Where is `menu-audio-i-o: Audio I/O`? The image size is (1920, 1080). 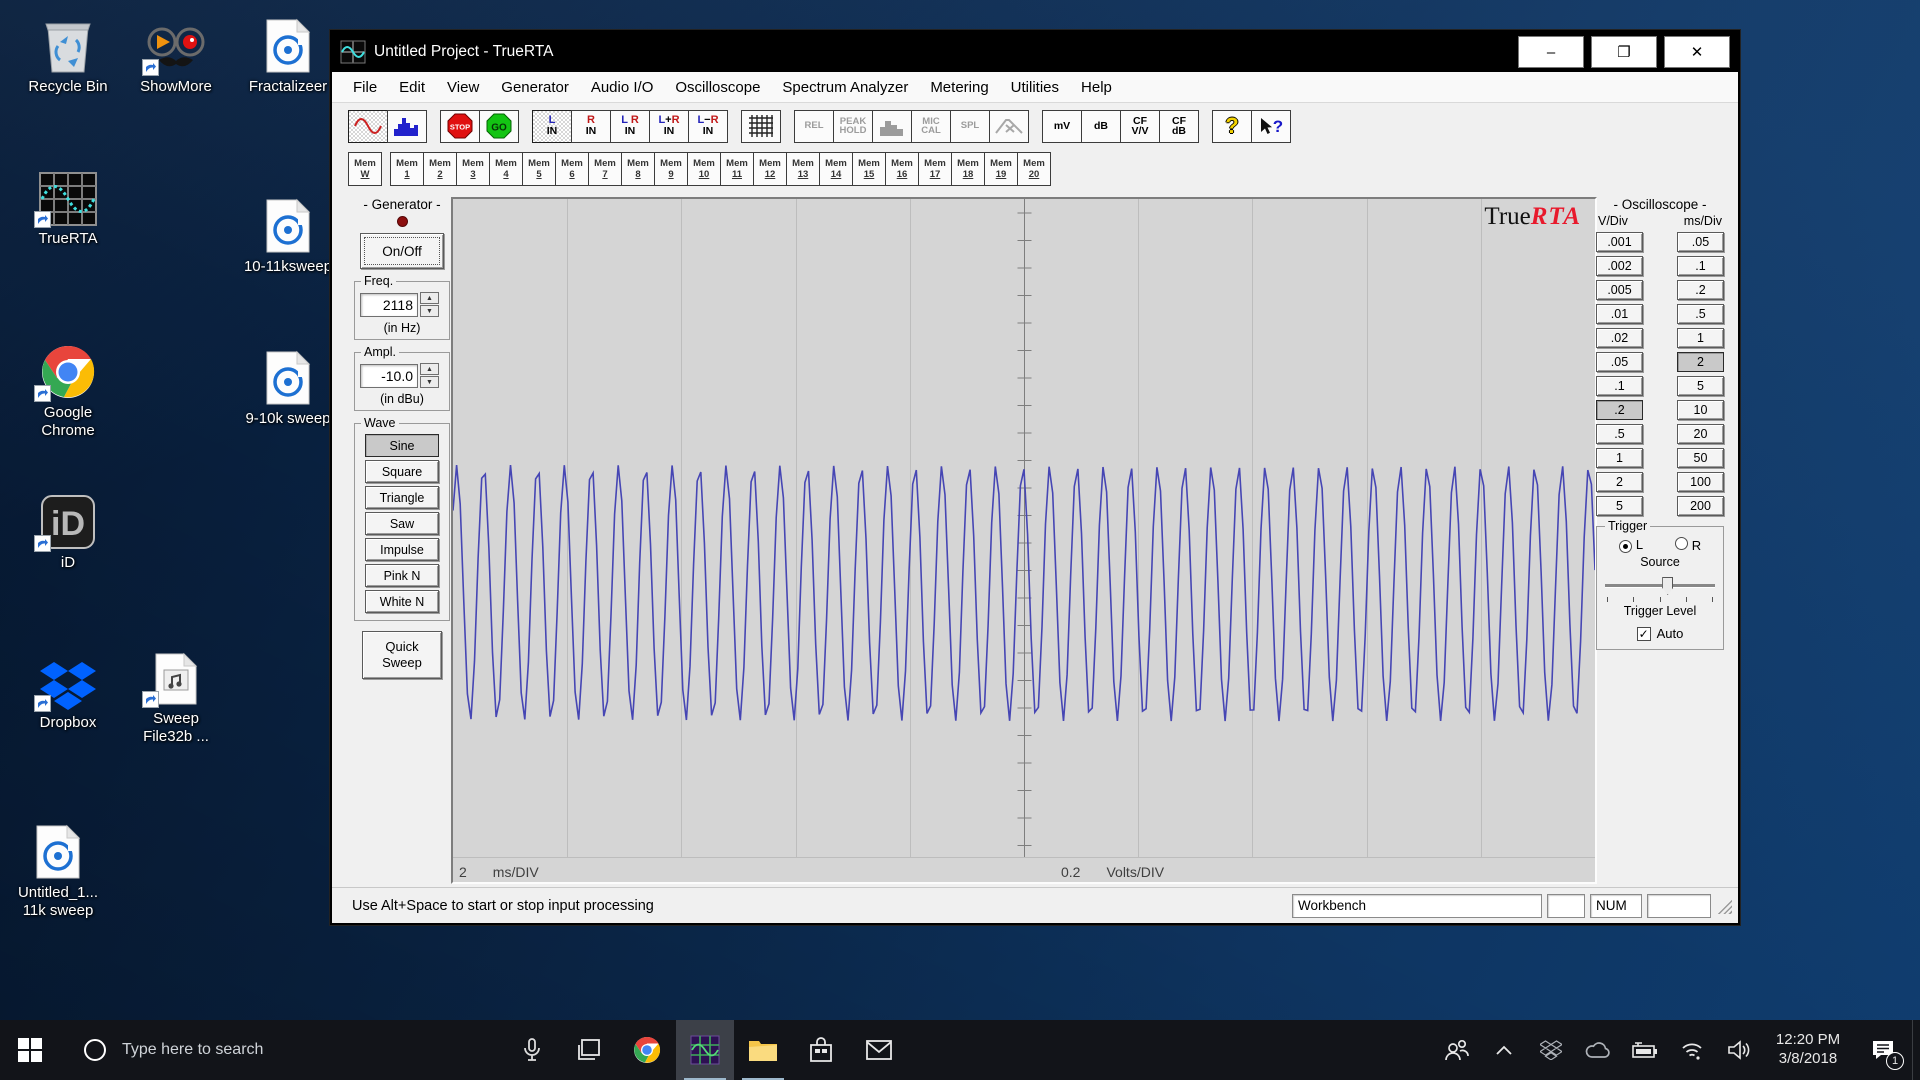
menu-audio-i-o: Audio I/O is located at coordinates (622, 87).